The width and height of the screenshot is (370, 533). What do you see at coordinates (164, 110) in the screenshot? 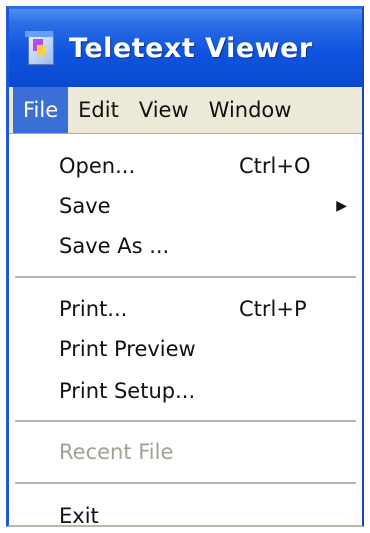
I see `menu-view: View` at bounding box center [164, 110].